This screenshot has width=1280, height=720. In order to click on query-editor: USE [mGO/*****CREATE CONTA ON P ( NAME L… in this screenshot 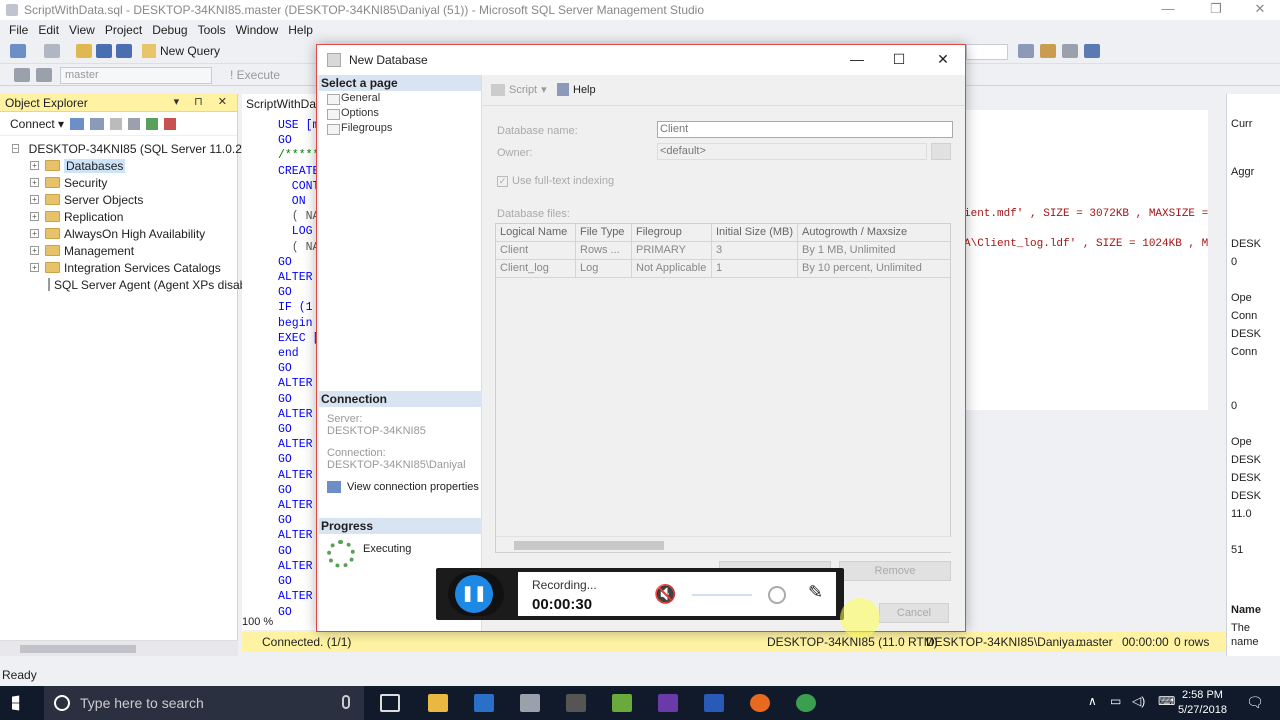, I will do `click(280, 371)`.